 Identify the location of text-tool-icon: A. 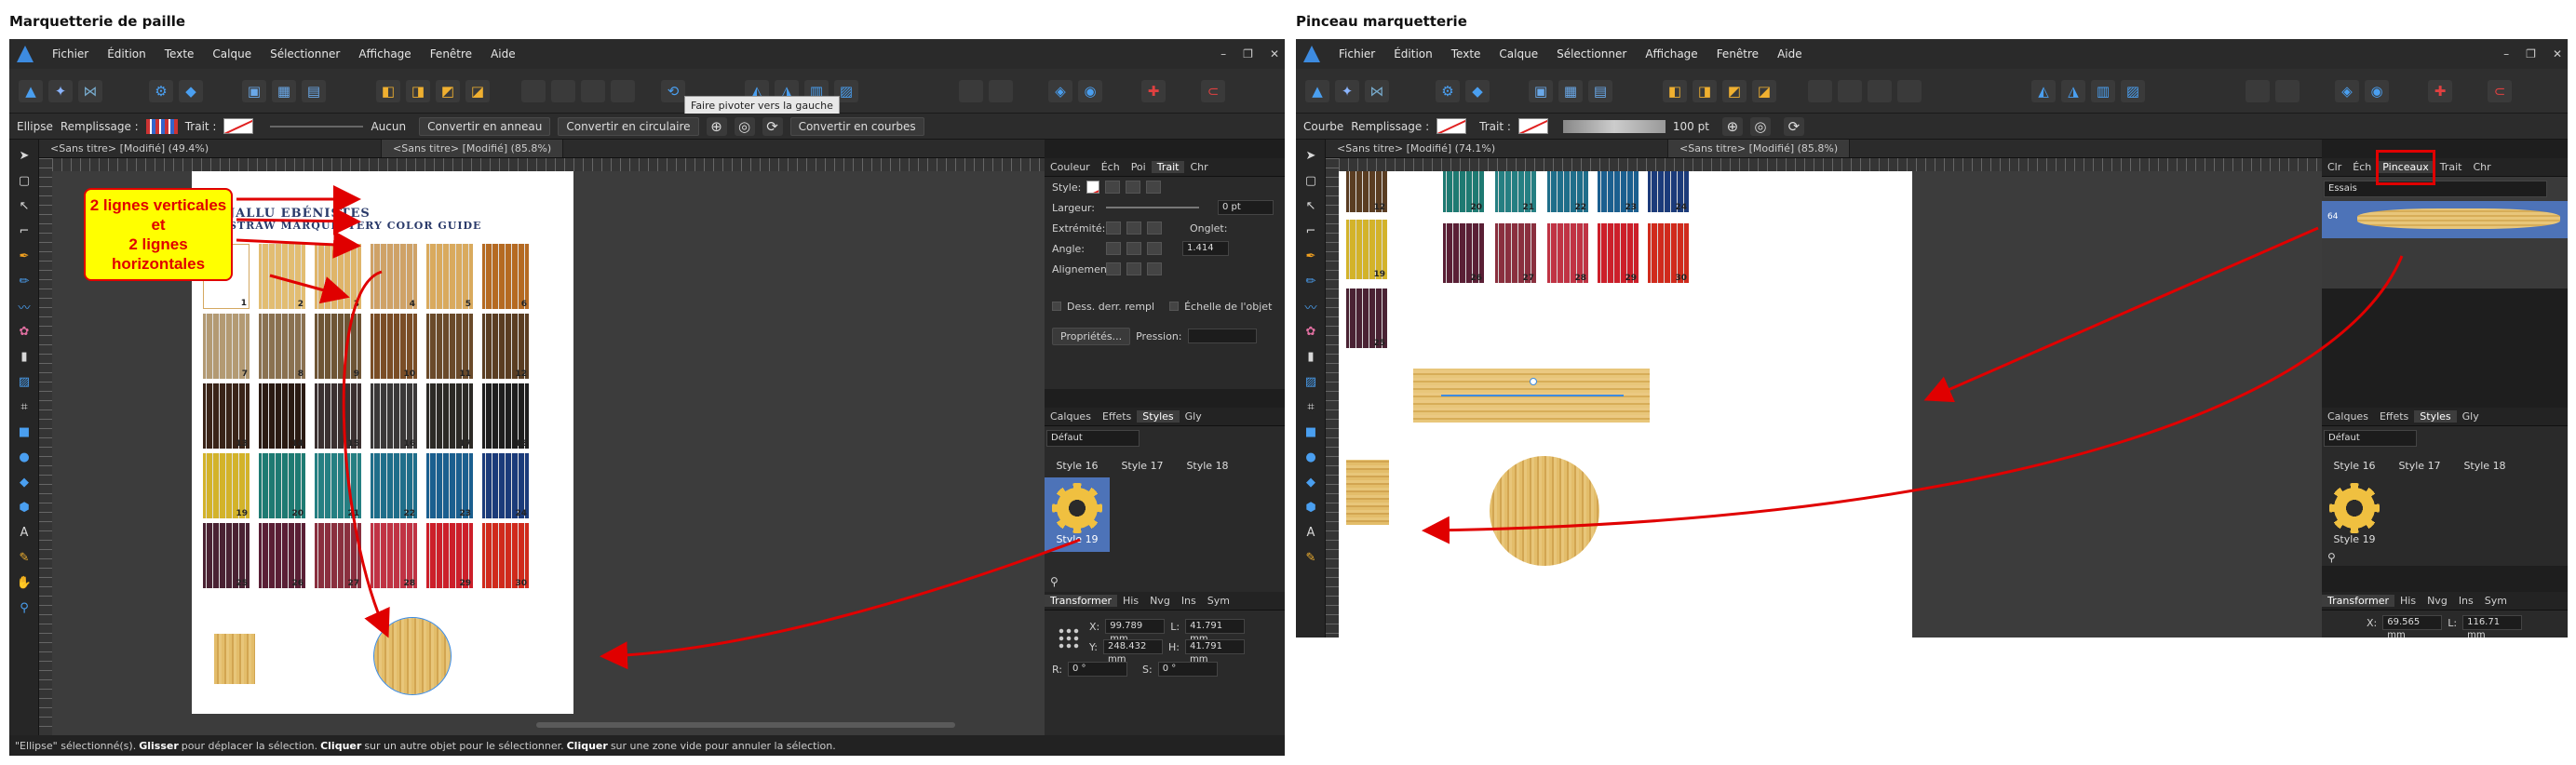
(1310, 532).